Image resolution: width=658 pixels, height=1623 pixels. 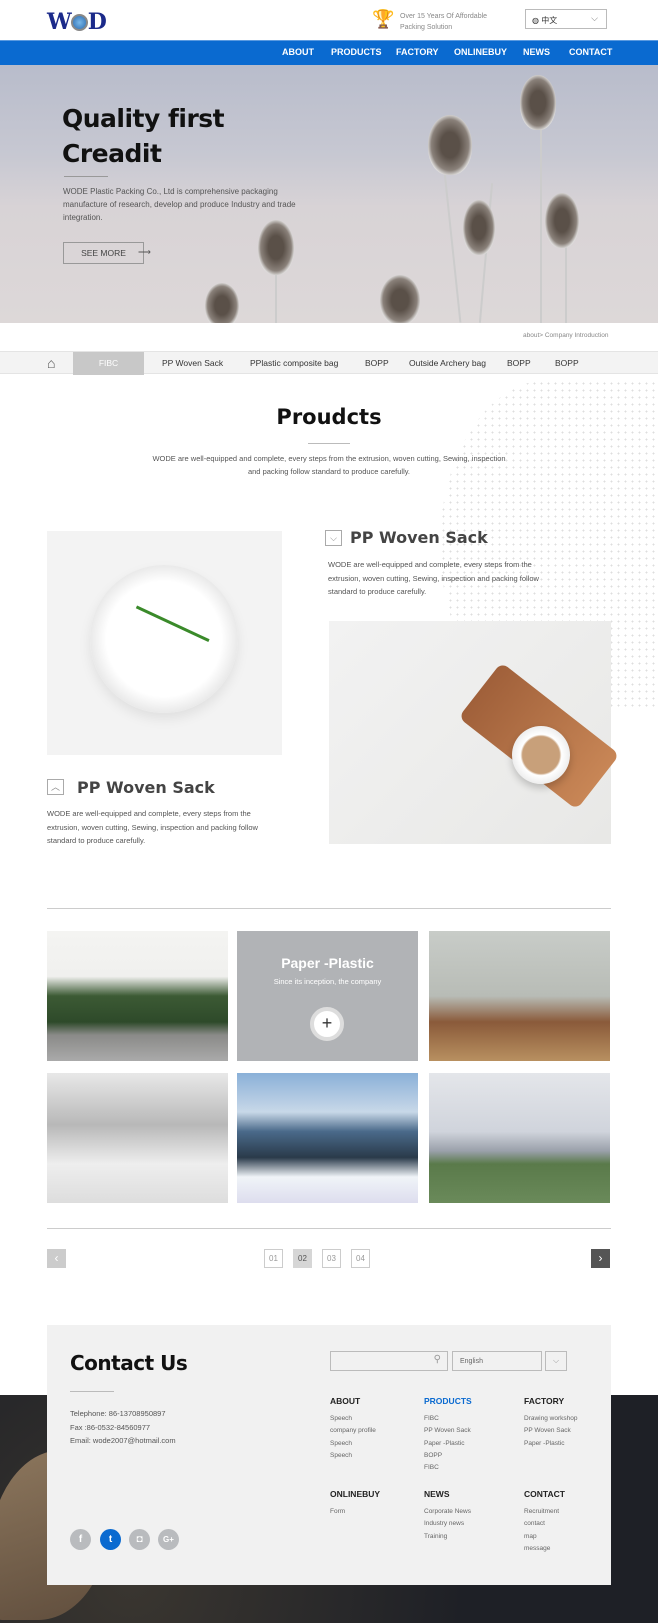 I want to click on footer-heading: ABOUT, so click(x=345, y=1401).